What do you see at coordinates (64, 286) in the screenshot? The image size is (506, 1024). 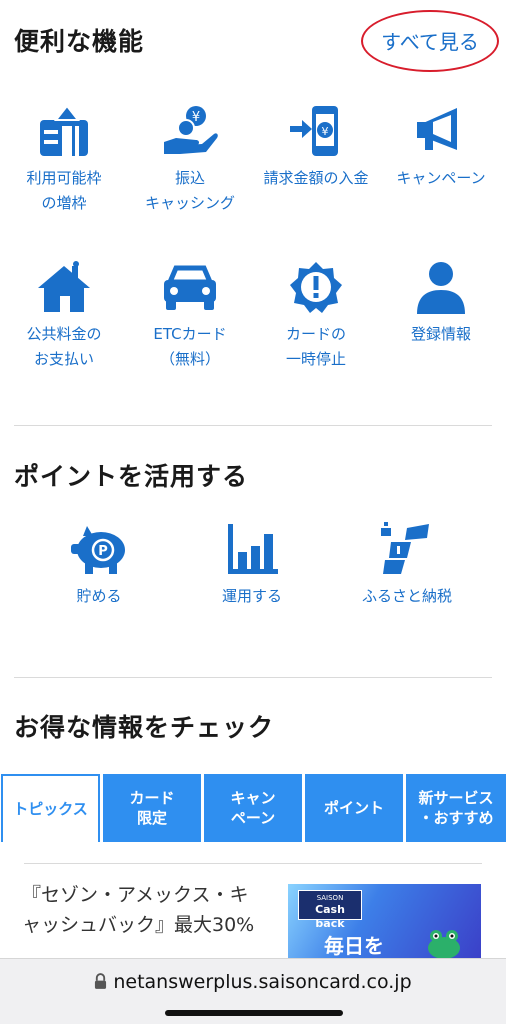 I see `house-icon` at bounding box center [64, 286].